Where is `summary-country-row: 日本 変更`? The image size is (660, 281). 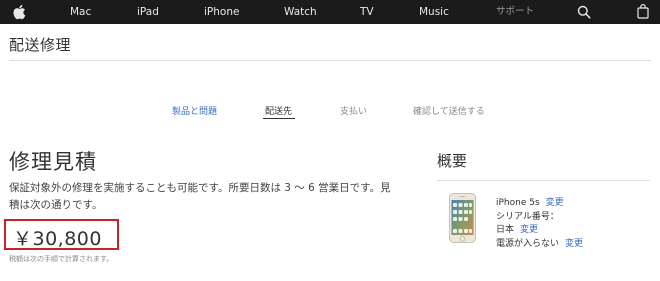 summary-country-row: 日本 変更 is located at coordinates (517, 228).